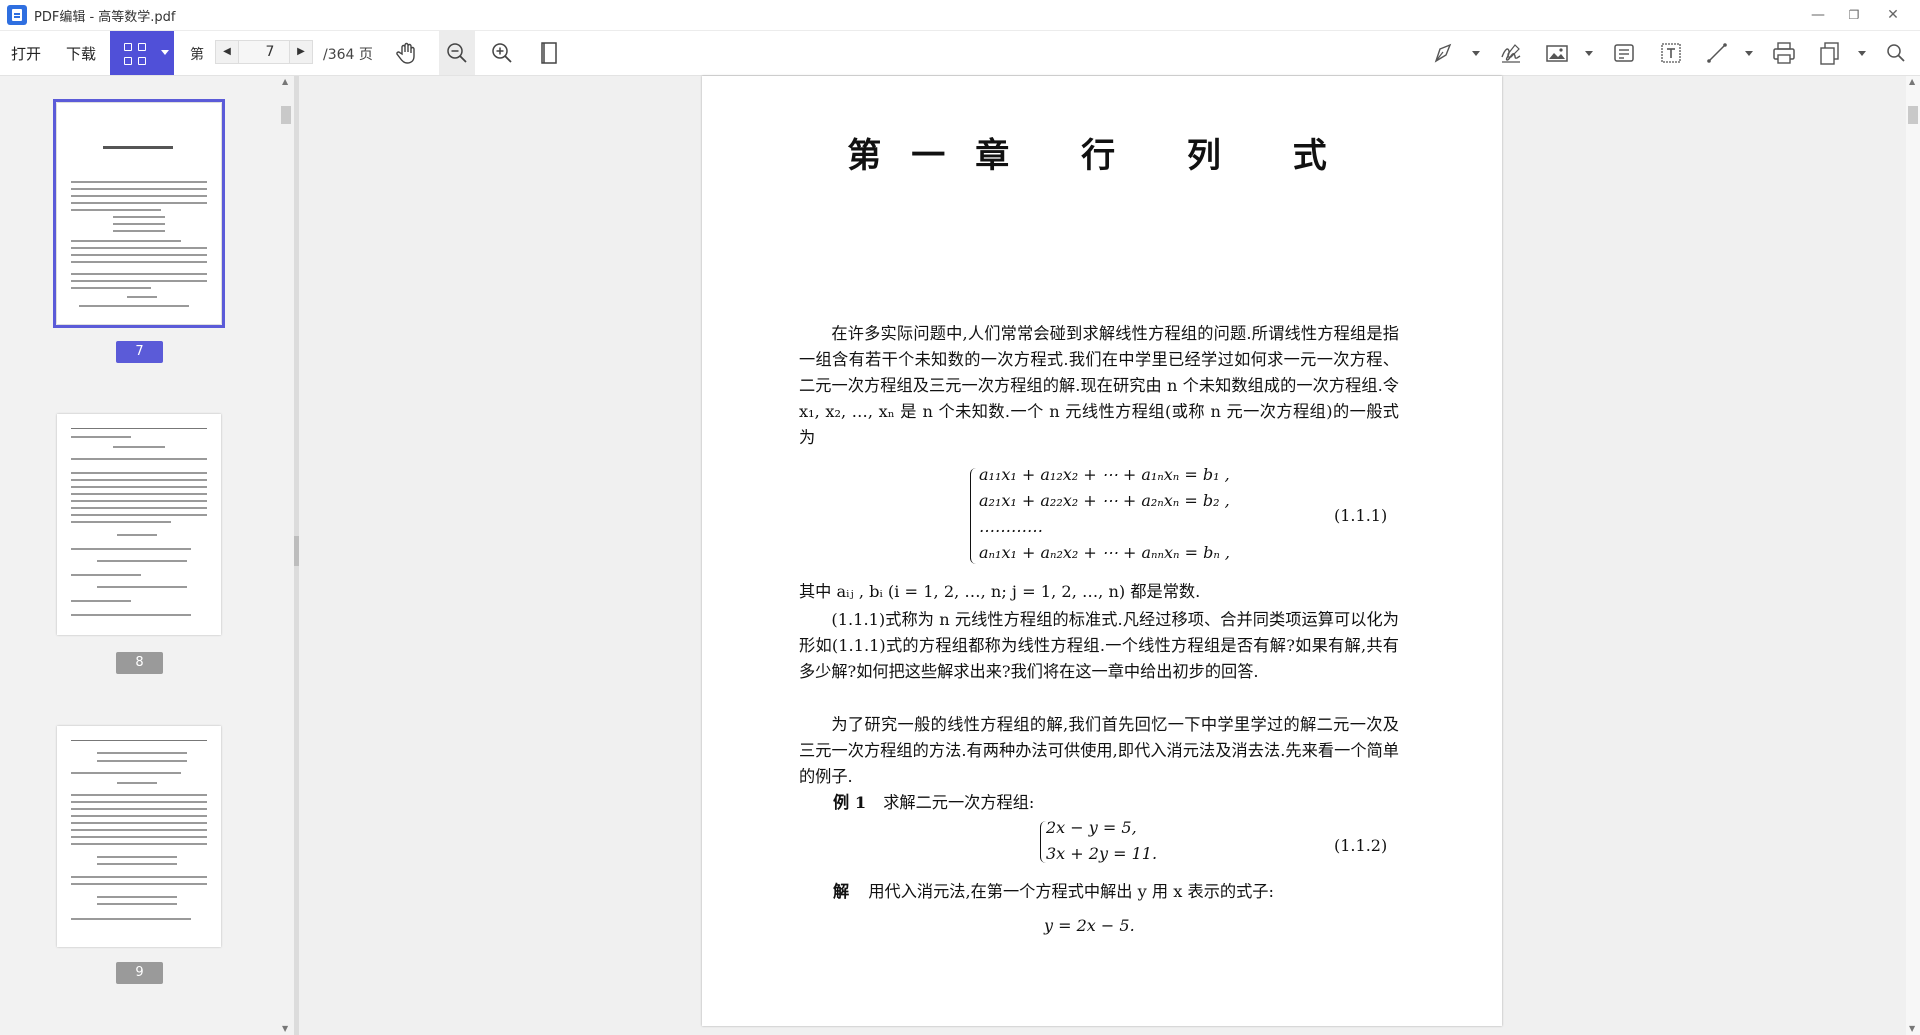 The width and height of the screenshot is (1920, 1035). What do you see at coordinates (17, 15) in the screenshot?
I see `app-logo-icon` at bounding box center [17, 15].